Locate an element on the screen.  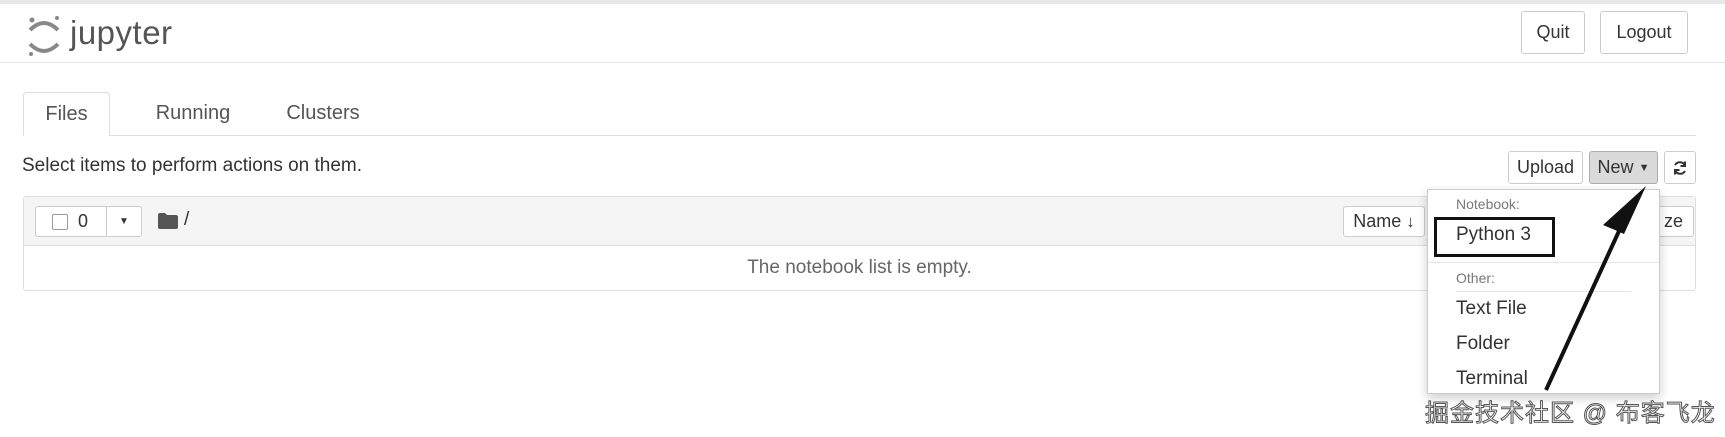
logout-button: Logout is located at coordinates (1644, 32).